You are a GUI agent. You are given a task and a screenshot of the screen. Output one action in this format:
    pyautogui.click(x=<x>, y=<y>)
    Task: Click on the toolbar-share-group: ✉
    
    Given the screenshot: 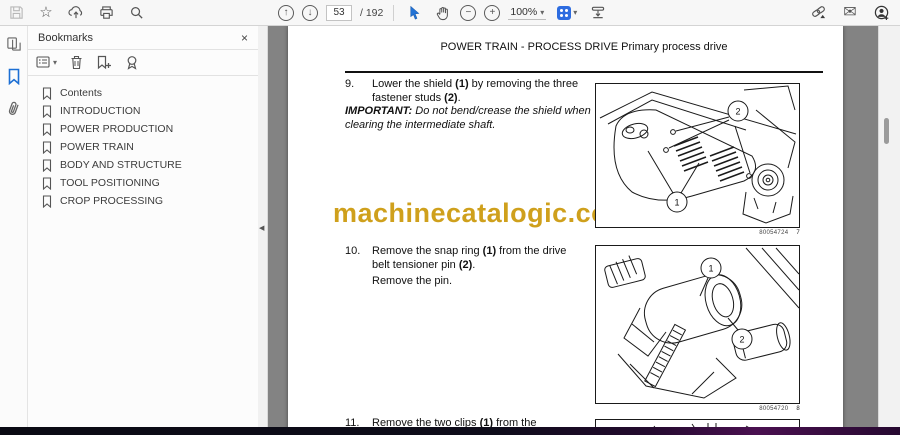 What is the action you would take?
    pyautogui.click(x=850, y=12)
    